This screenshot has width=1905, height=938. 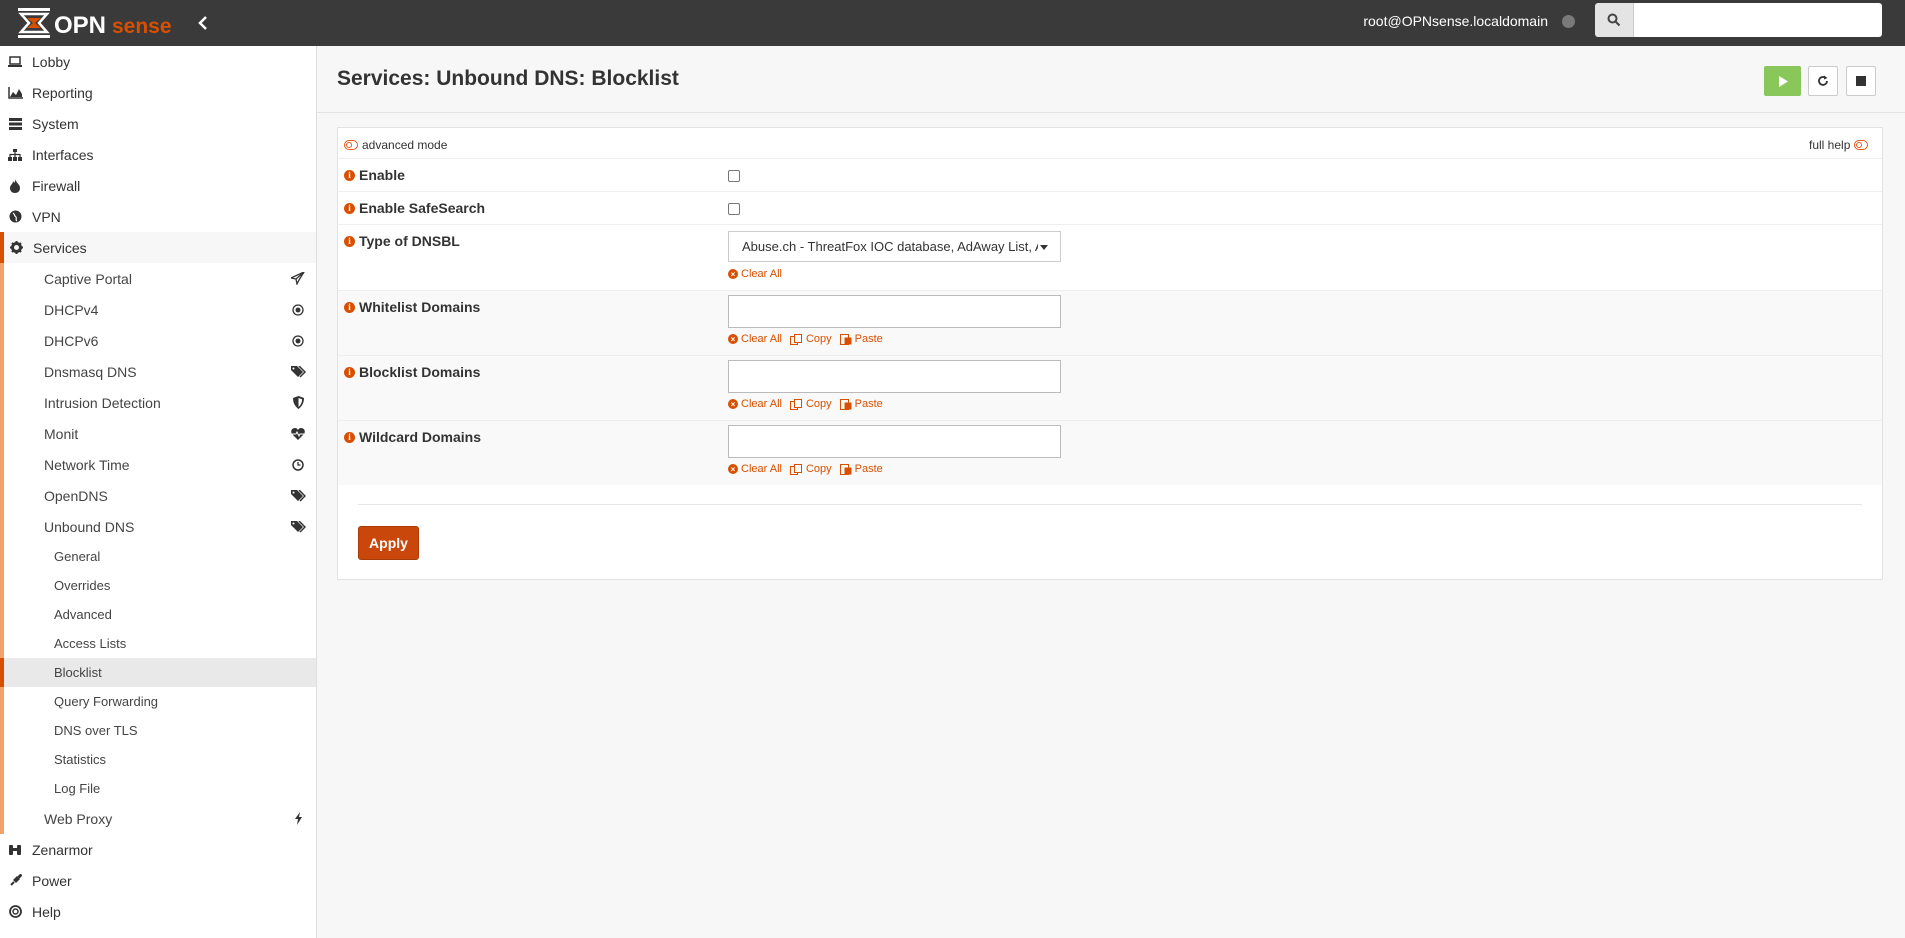 I want to click on whitelist-row: i Whitelist Domains × Clear All Copy Paste, so click(x=1110, y=323).